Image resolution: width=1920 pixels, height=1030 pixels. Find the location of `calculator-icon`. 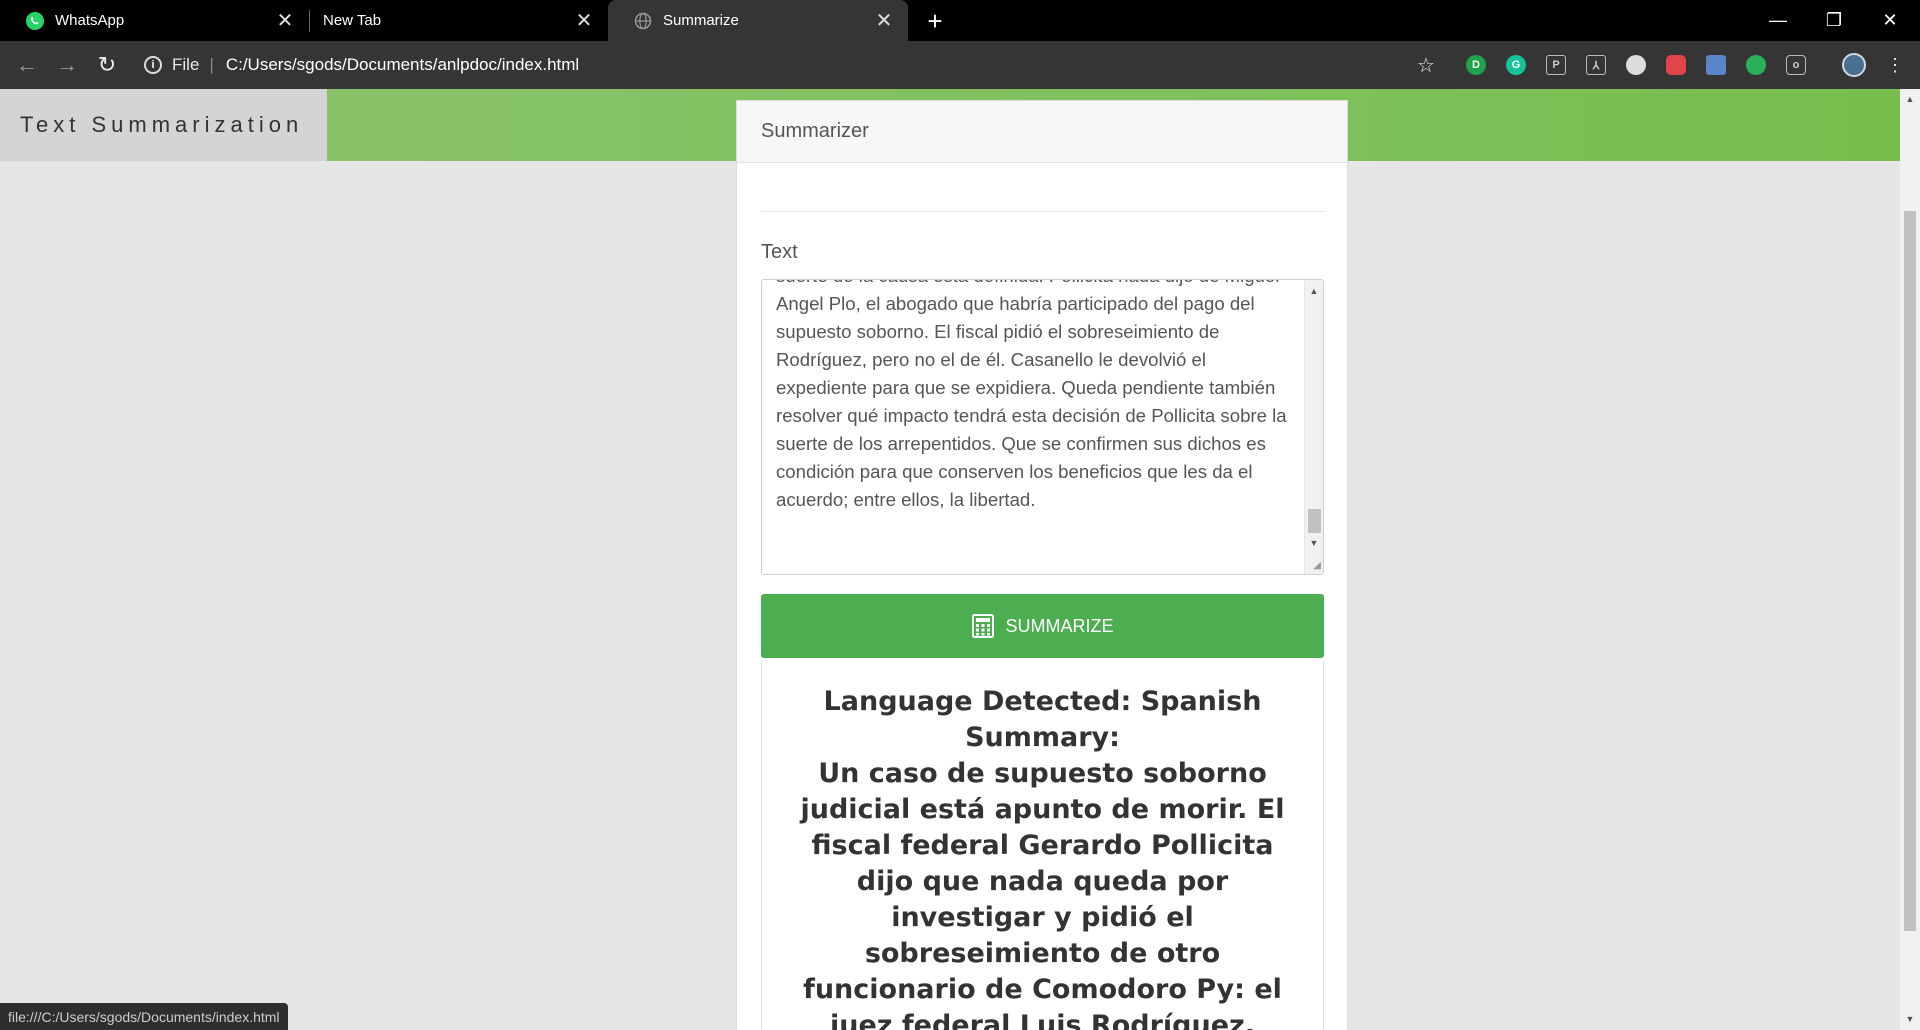

calculator-icon is located at coordinates (982, 626).